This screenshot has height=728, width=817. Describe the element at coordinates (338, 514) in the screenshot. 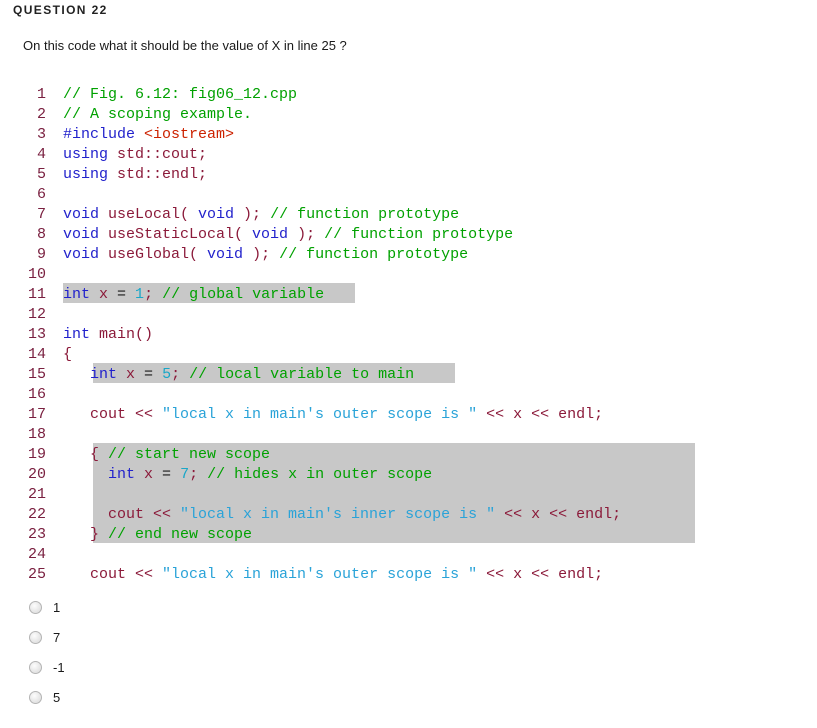

I see `code-token-str: "local x in main's inner scope is "` at that location.